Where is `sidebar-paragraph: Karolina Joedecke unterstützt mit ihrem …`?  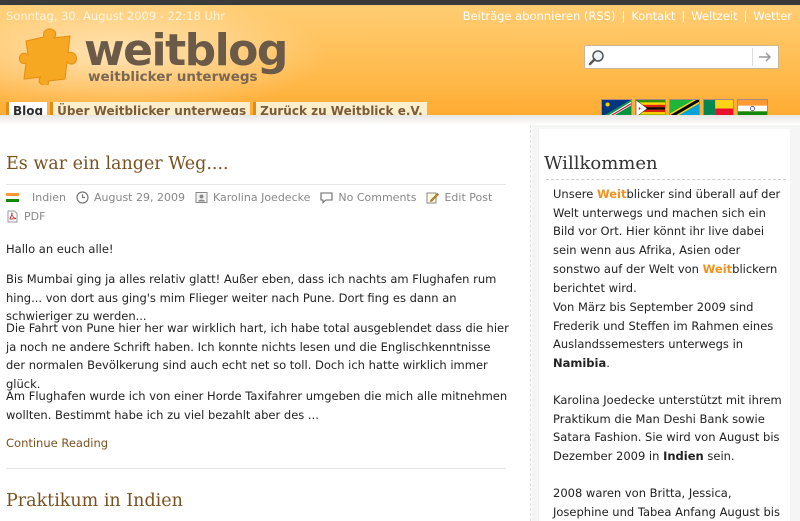 sidebar-paragraph: Karolina Joedecke unterstützt mit ihrem … is located at coordinates (668, 428).